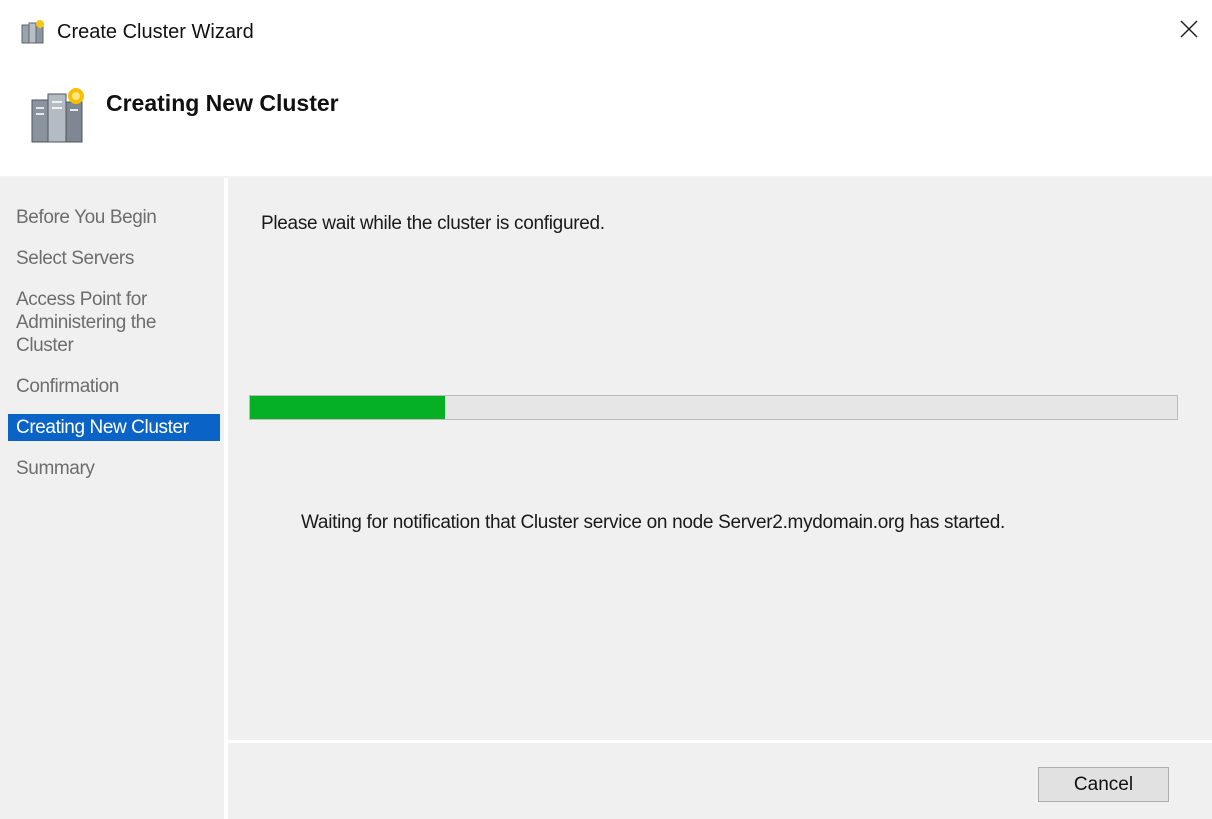 This screenshot has height=819, width=1212. What do you see at coordinates (114, 468) in the screenshot?
I see `step-summary: Summary` at bounding box center [114, 468].